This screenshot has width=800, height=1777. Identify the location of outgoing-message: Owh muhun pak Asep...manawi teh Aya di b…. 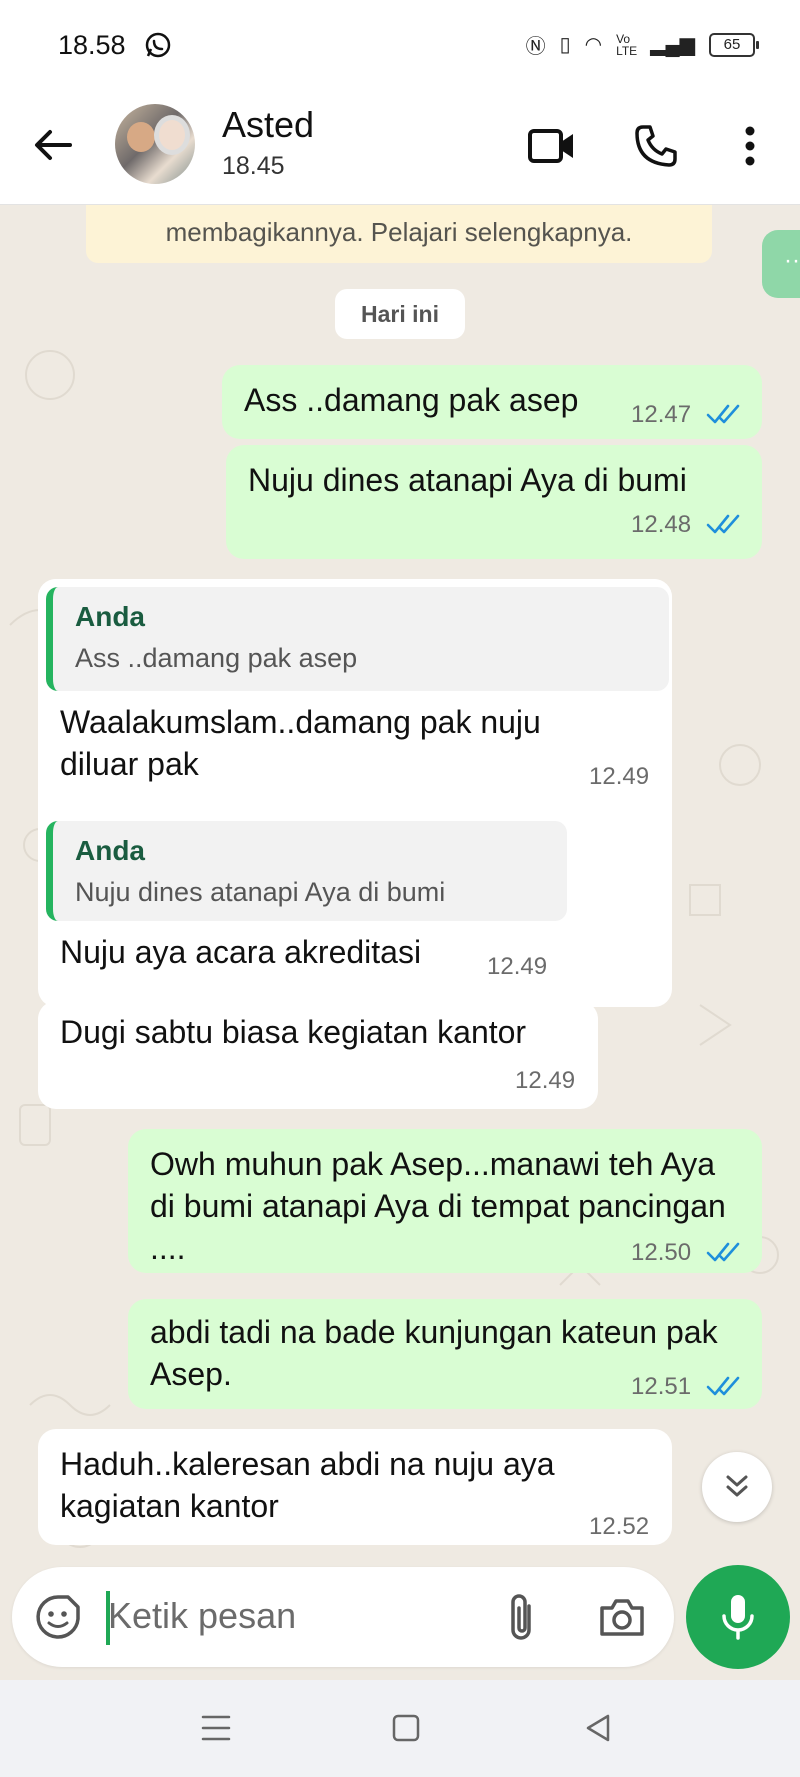
(445, 1201).